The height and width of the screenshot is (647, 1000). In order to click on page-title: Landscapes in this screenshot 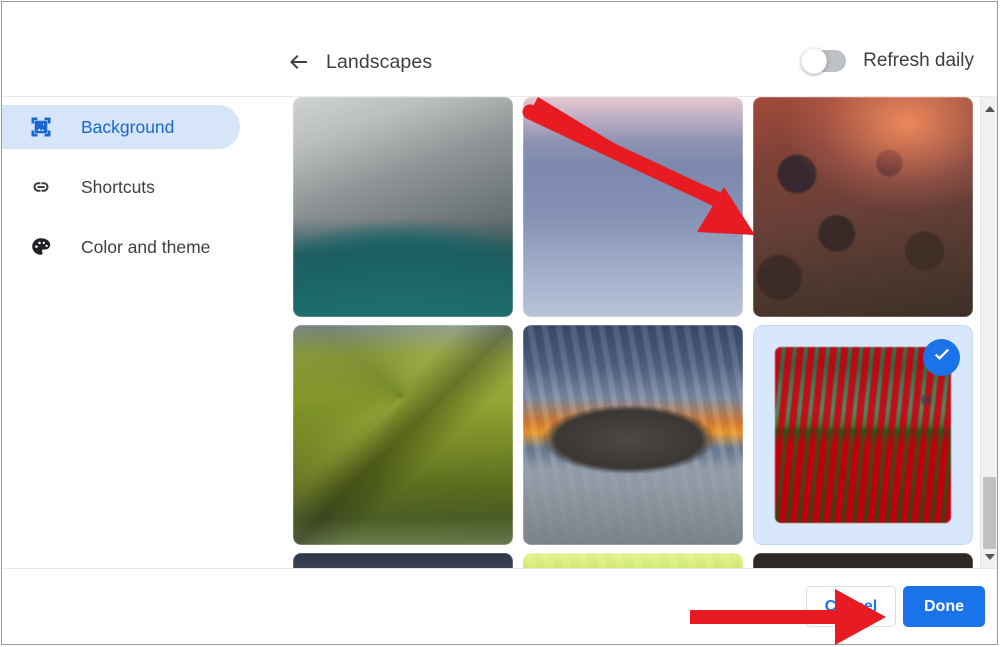, I will do `click(379, 62)`.